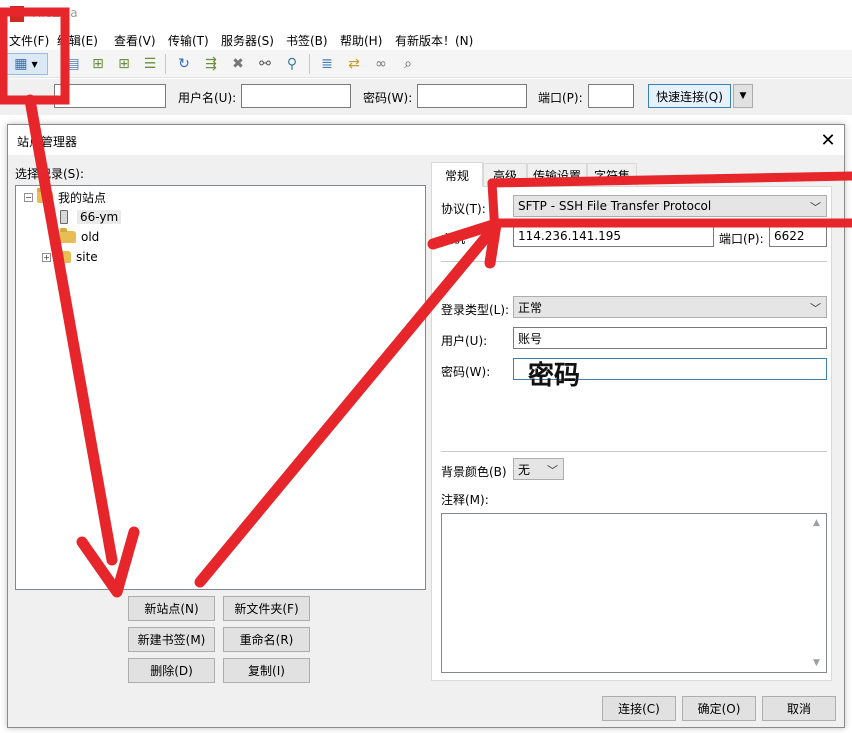 The image size is (852, 733). I want to click on comments-textarea: ▲ ▼, so click(634, 593).